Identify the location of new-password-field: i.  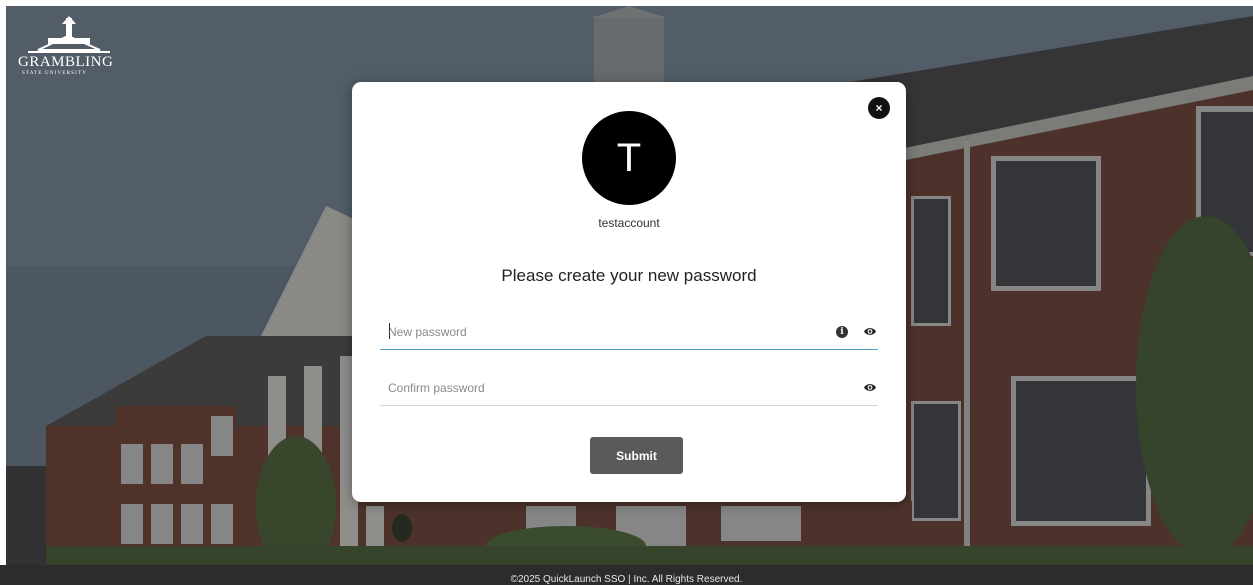
(629, 332).